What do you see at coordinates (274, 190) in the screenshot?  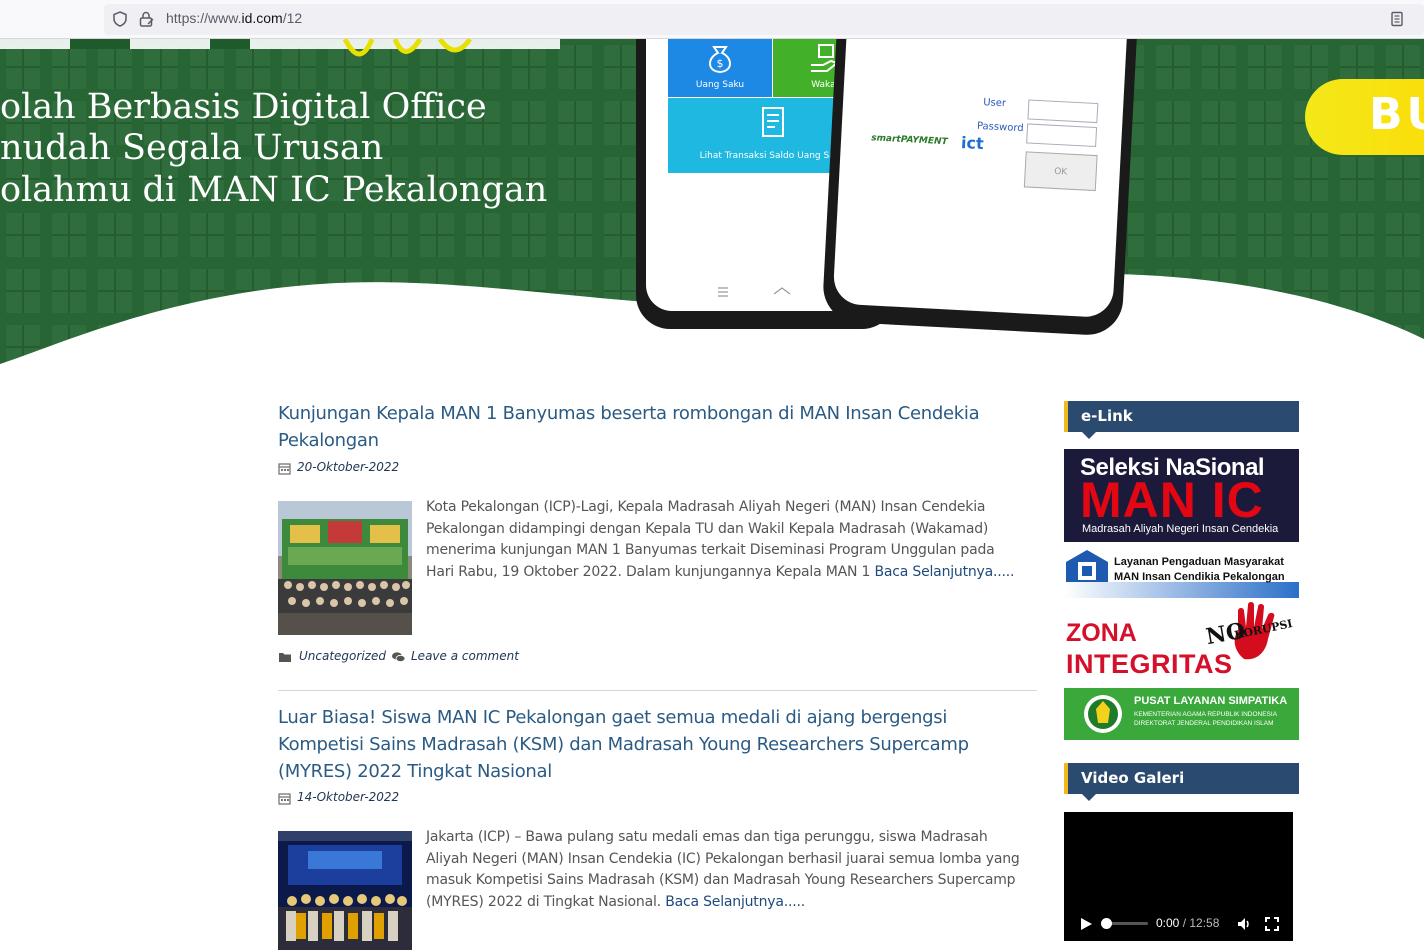 I see `hero-line-3: olahmu di MAN IC Pekalongan` at bounding box center [274, 190].